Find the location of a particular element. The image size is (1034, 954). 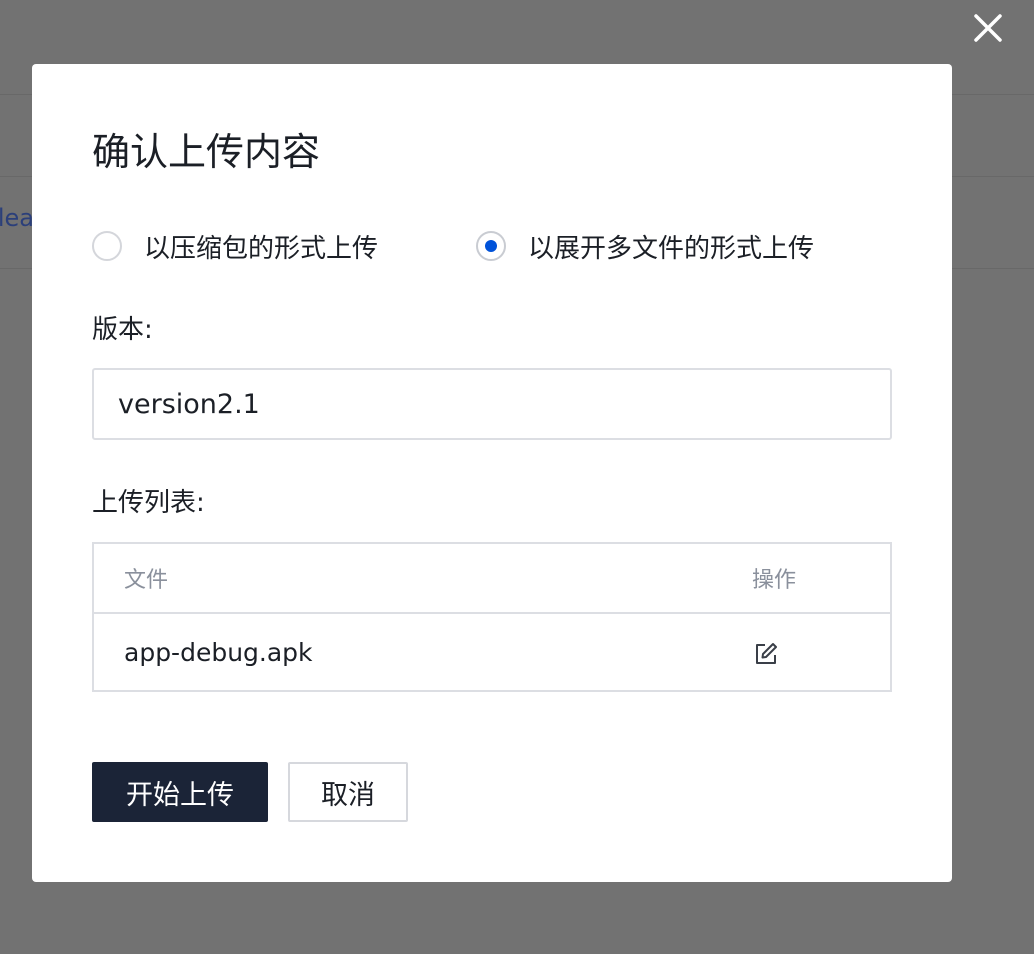

column-header-file: 文件 is located at coordinates (146, 580).